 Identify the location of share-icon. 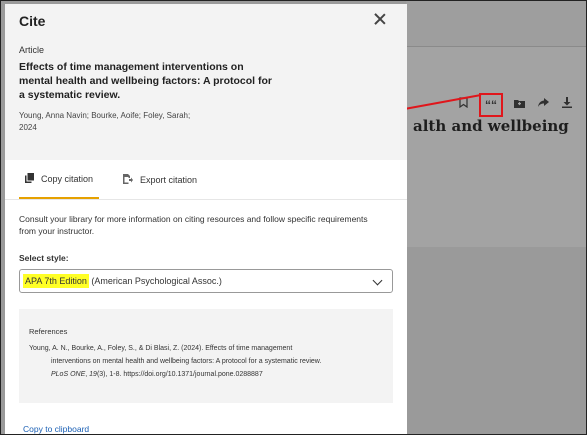
(543, 104).